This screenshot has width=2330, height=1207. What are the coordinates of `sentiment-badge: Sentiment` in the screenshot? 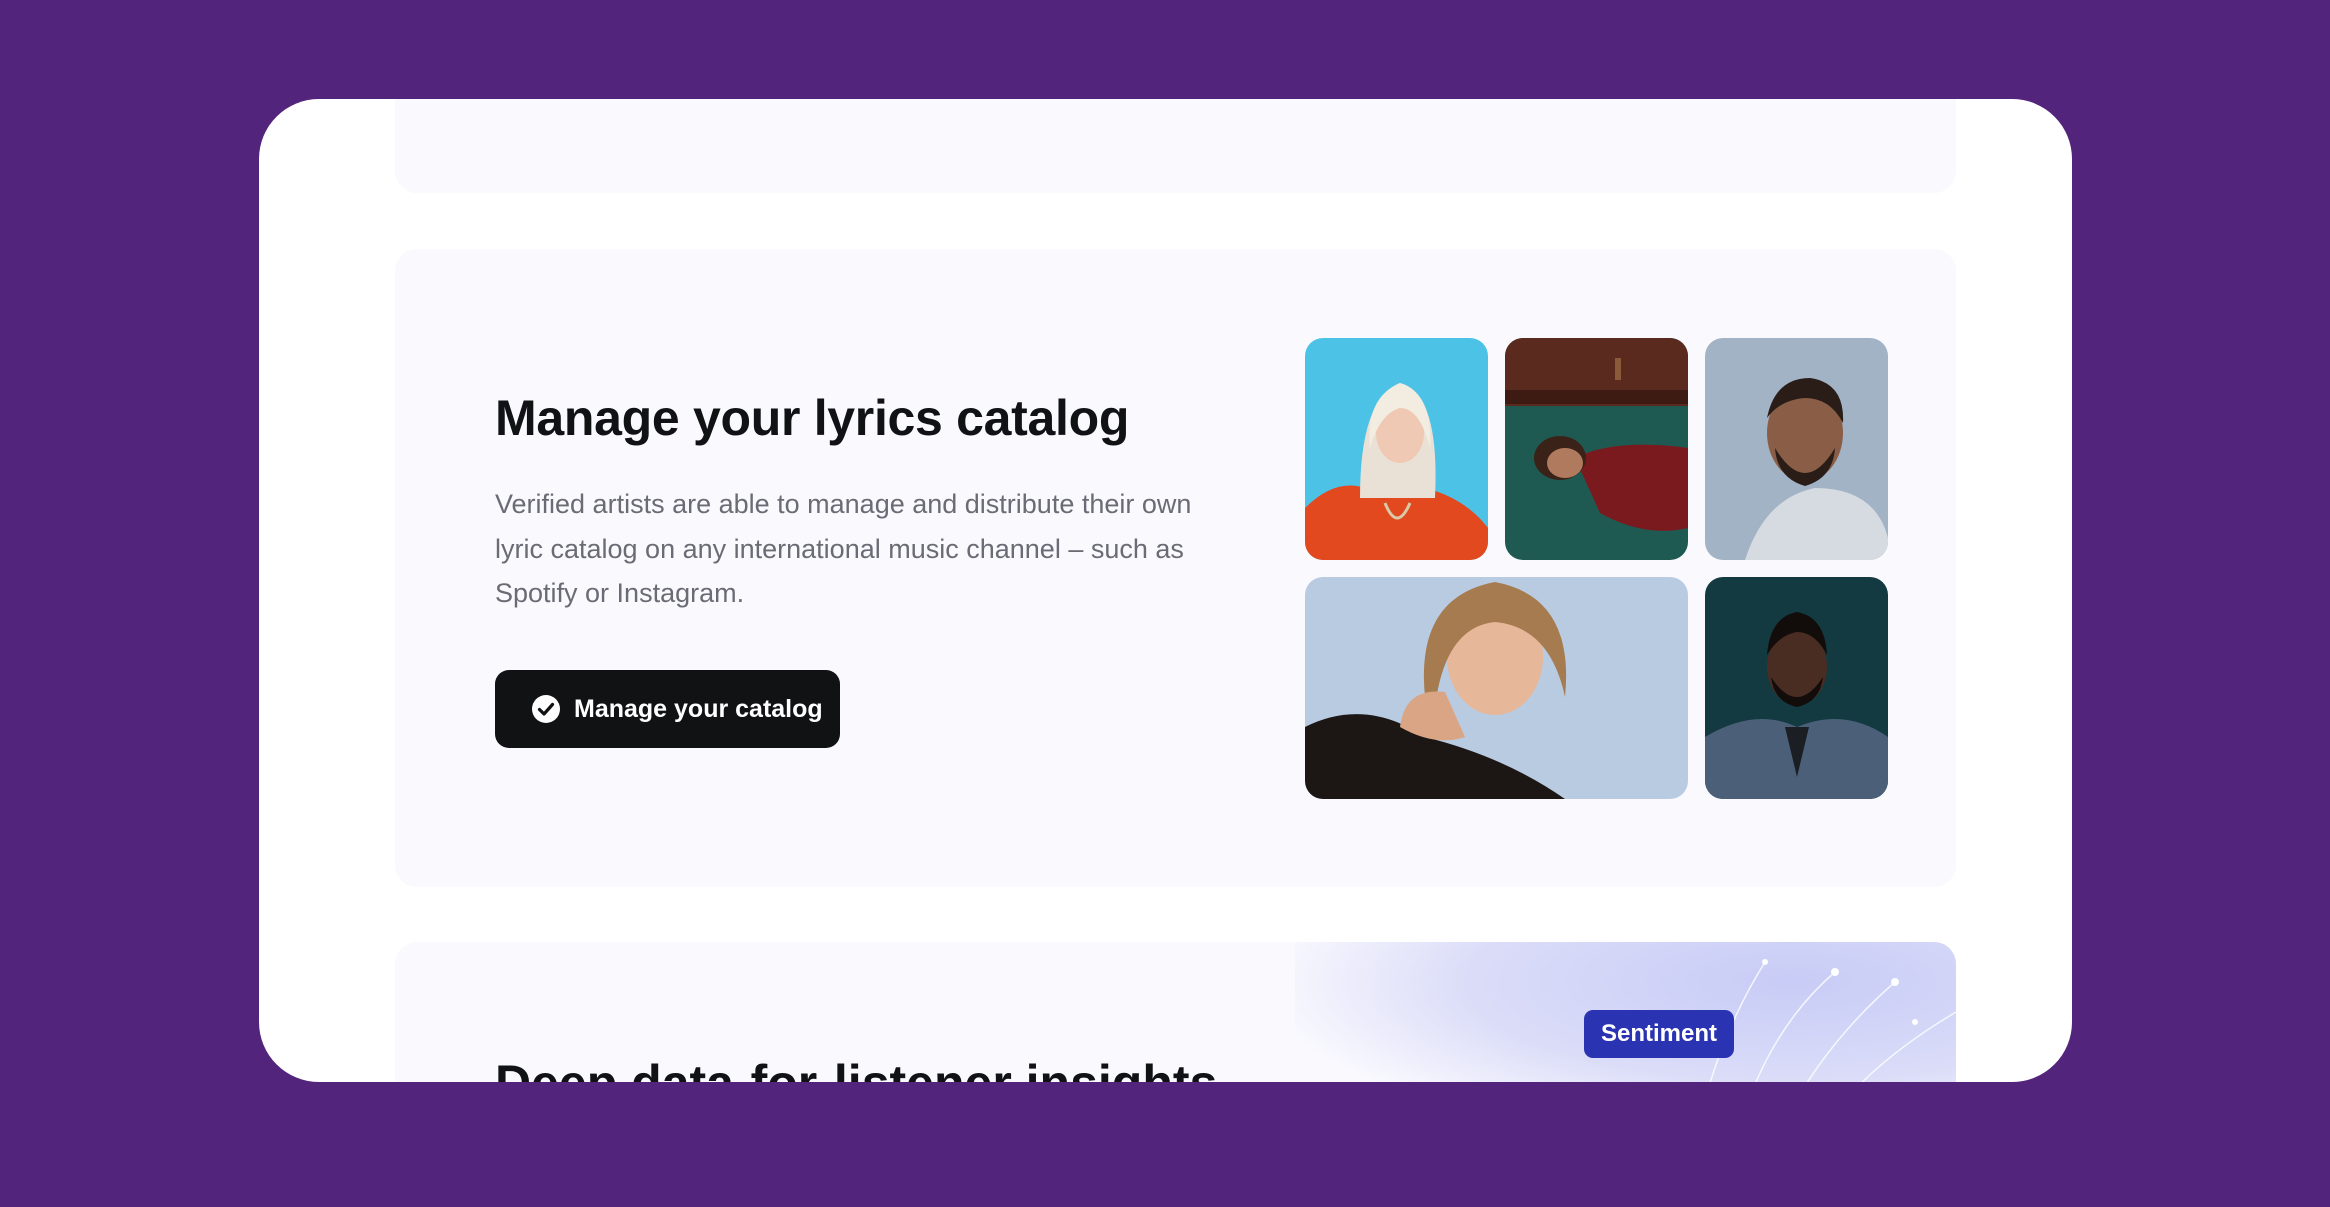 It's located at (1659, 1034).